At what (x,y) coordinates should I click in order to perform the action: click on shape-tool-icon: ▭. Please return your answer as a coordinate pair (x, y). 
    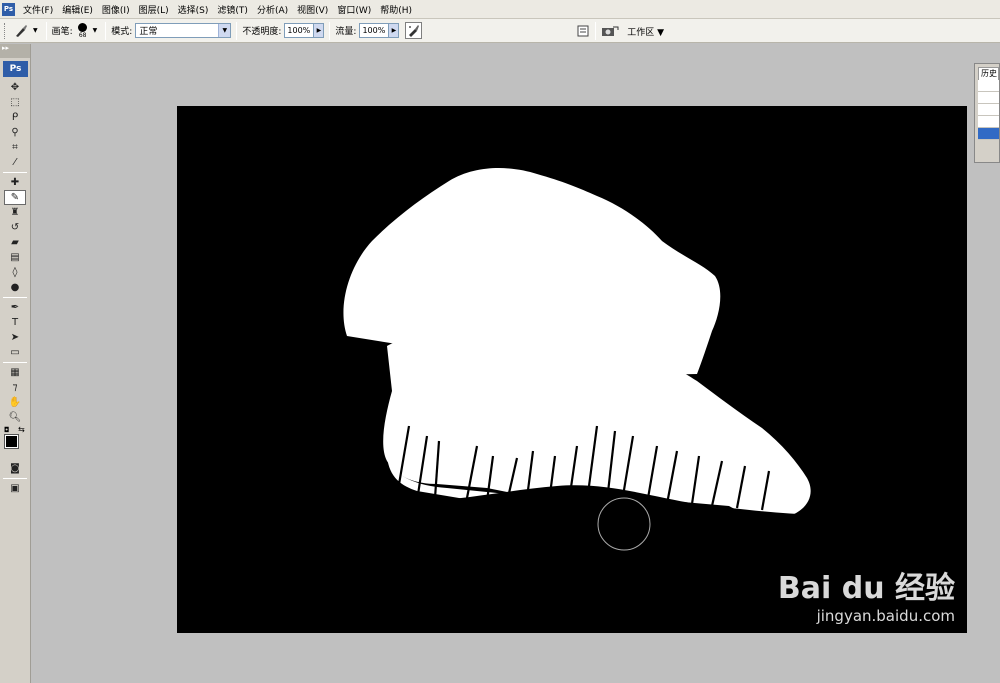
    Looking at the image, I should click on (15, 352).